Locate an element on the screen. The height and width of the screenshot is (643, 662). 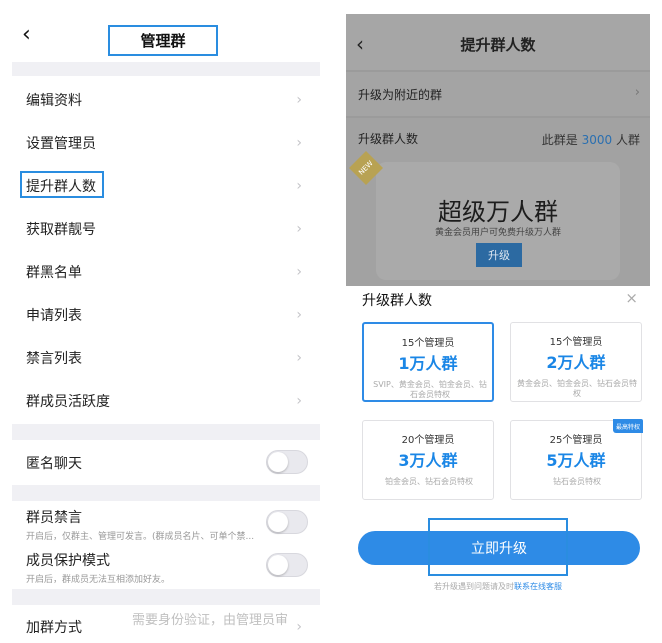
menu-item-label: 禁言列表 is located at coordinates (54, 358).